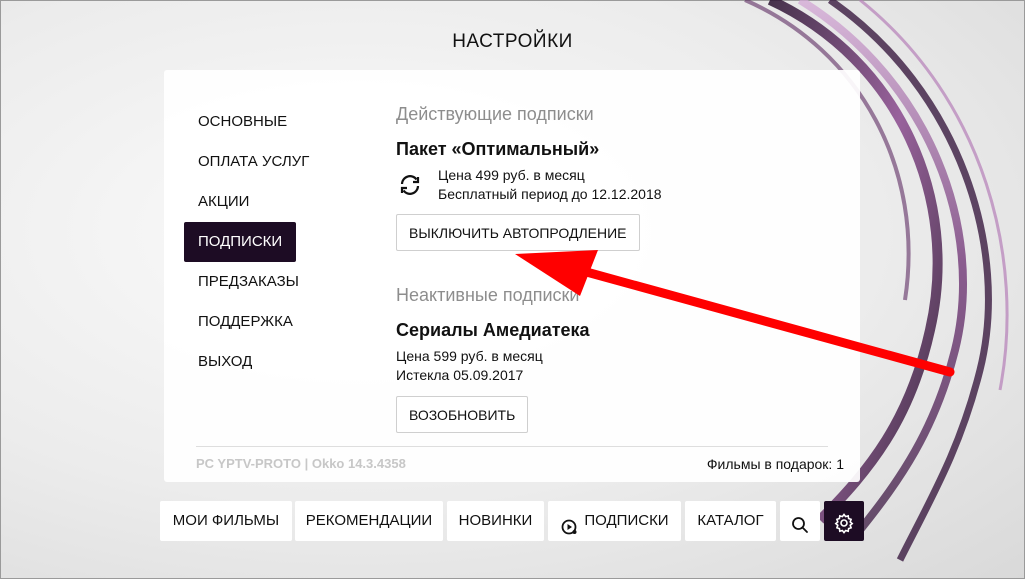  Describe the element at coordinates (369, 521) in the screenshot. I see `nav-recommendations: РЕКОМЕНДАЦИИ` at that location.